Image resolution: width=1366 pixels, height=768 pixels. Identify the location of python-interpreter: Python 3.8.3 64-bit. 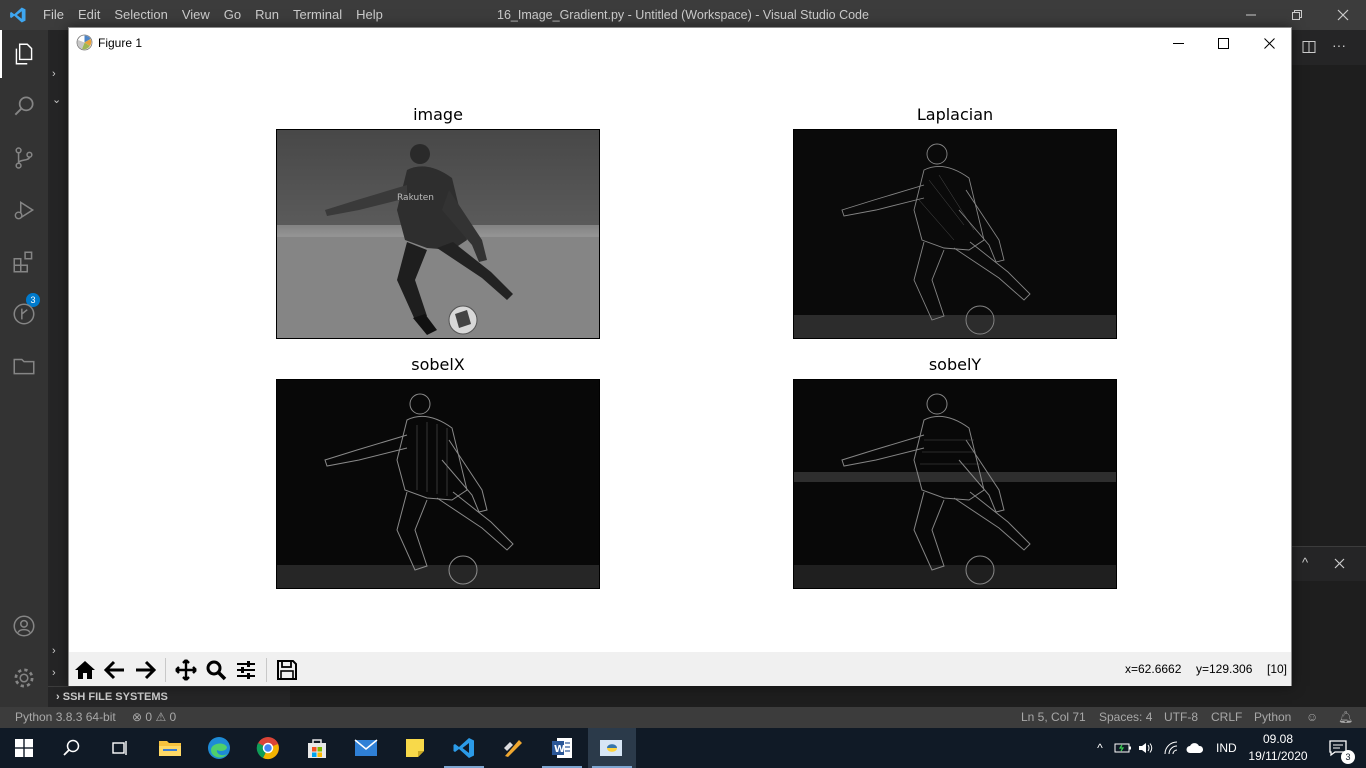
(65, 717).